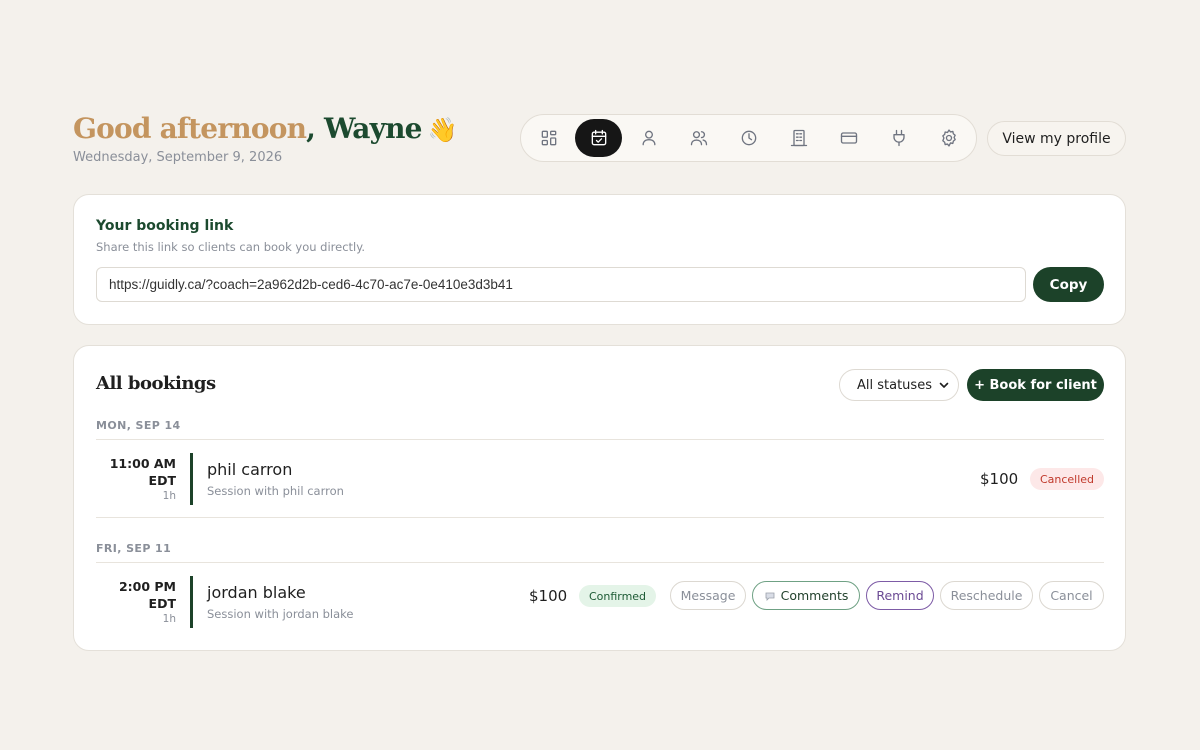 This screenshot has width=1200, height=750. I want to click on users-icon, so click(698, 138).